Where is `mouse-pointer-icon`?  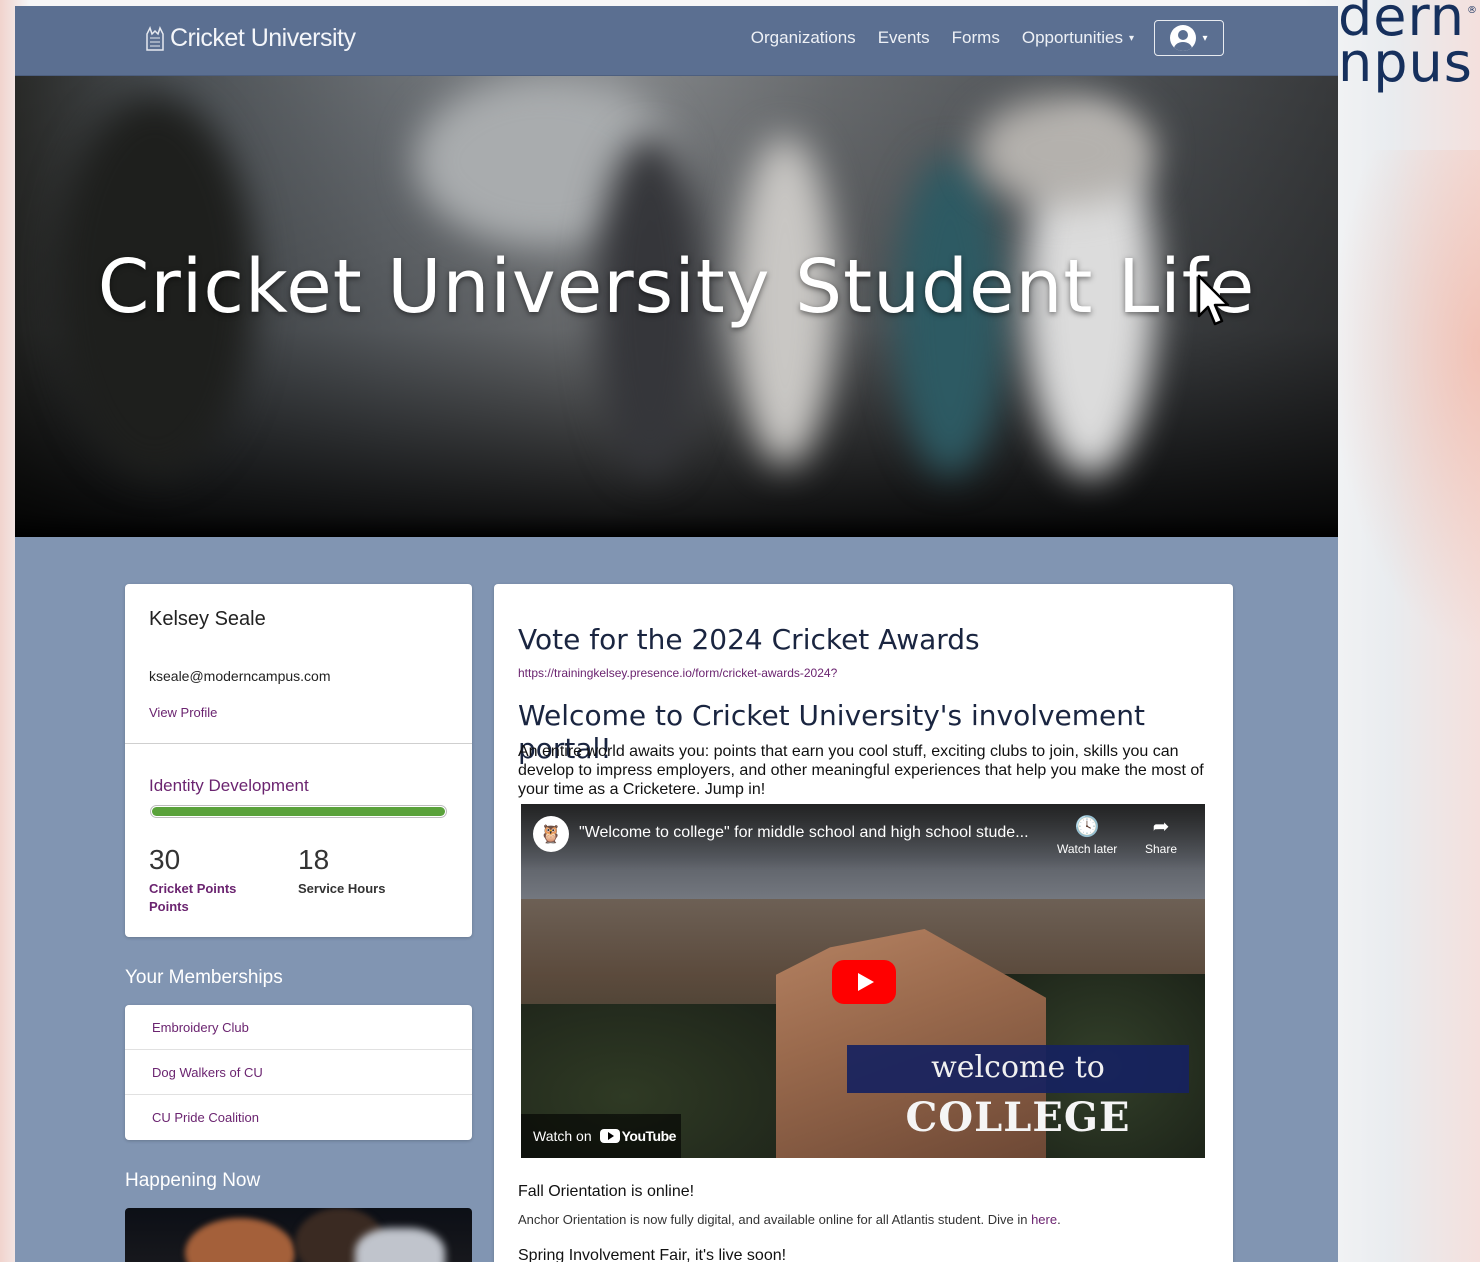 mouse-pointer-icon is located at coordinates (1213, 300).